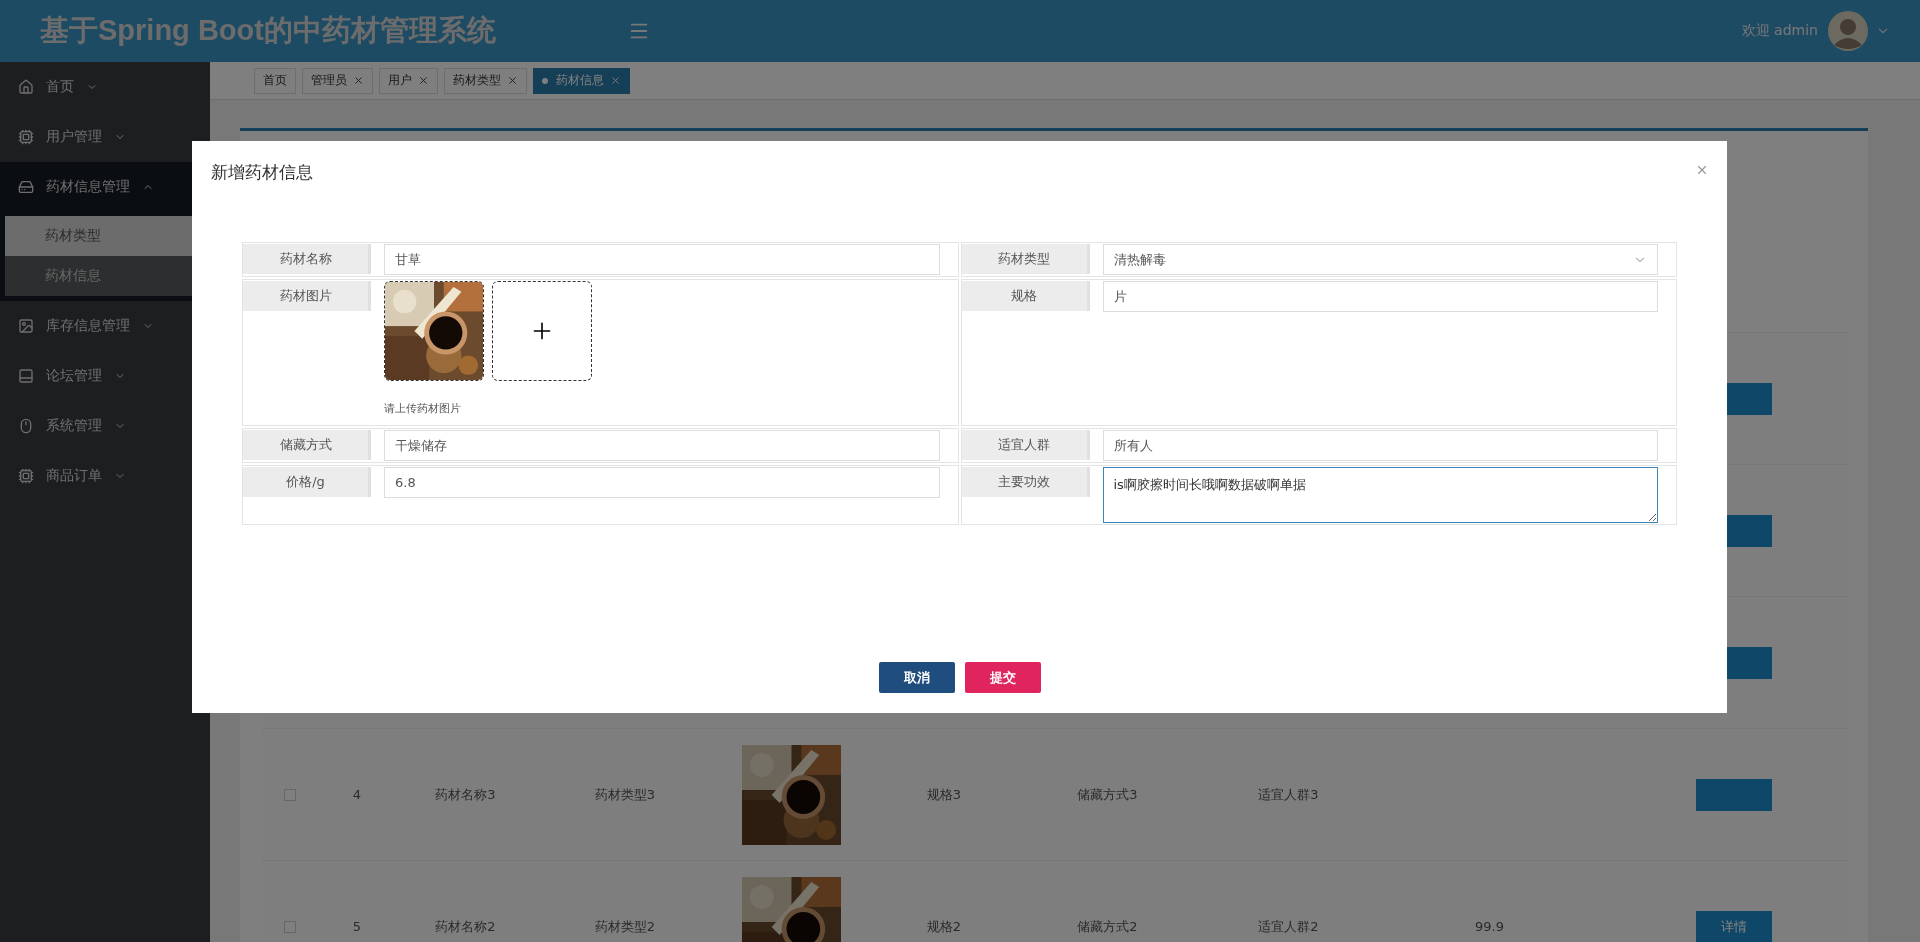 The height and width of the screenshot is (942, 1920). Describe the element at coordinates (307, 445) in the screenshot. I see `field-label: 储藏方式` at that location.